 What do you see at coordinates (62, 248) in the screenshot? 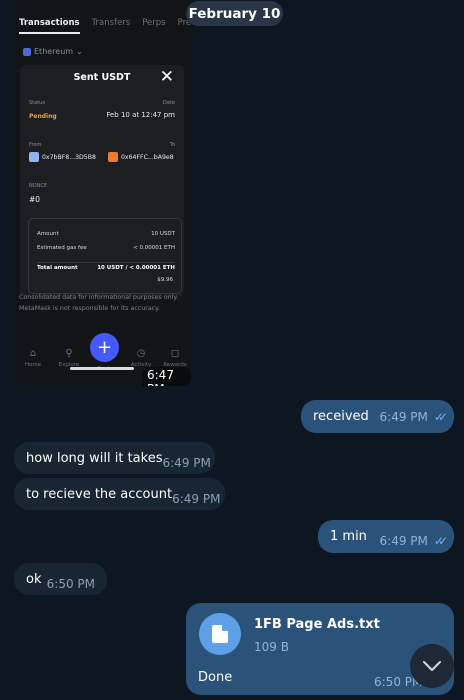
I see `gas-label: Estimated gas fee` at bounding box center [62, 248].